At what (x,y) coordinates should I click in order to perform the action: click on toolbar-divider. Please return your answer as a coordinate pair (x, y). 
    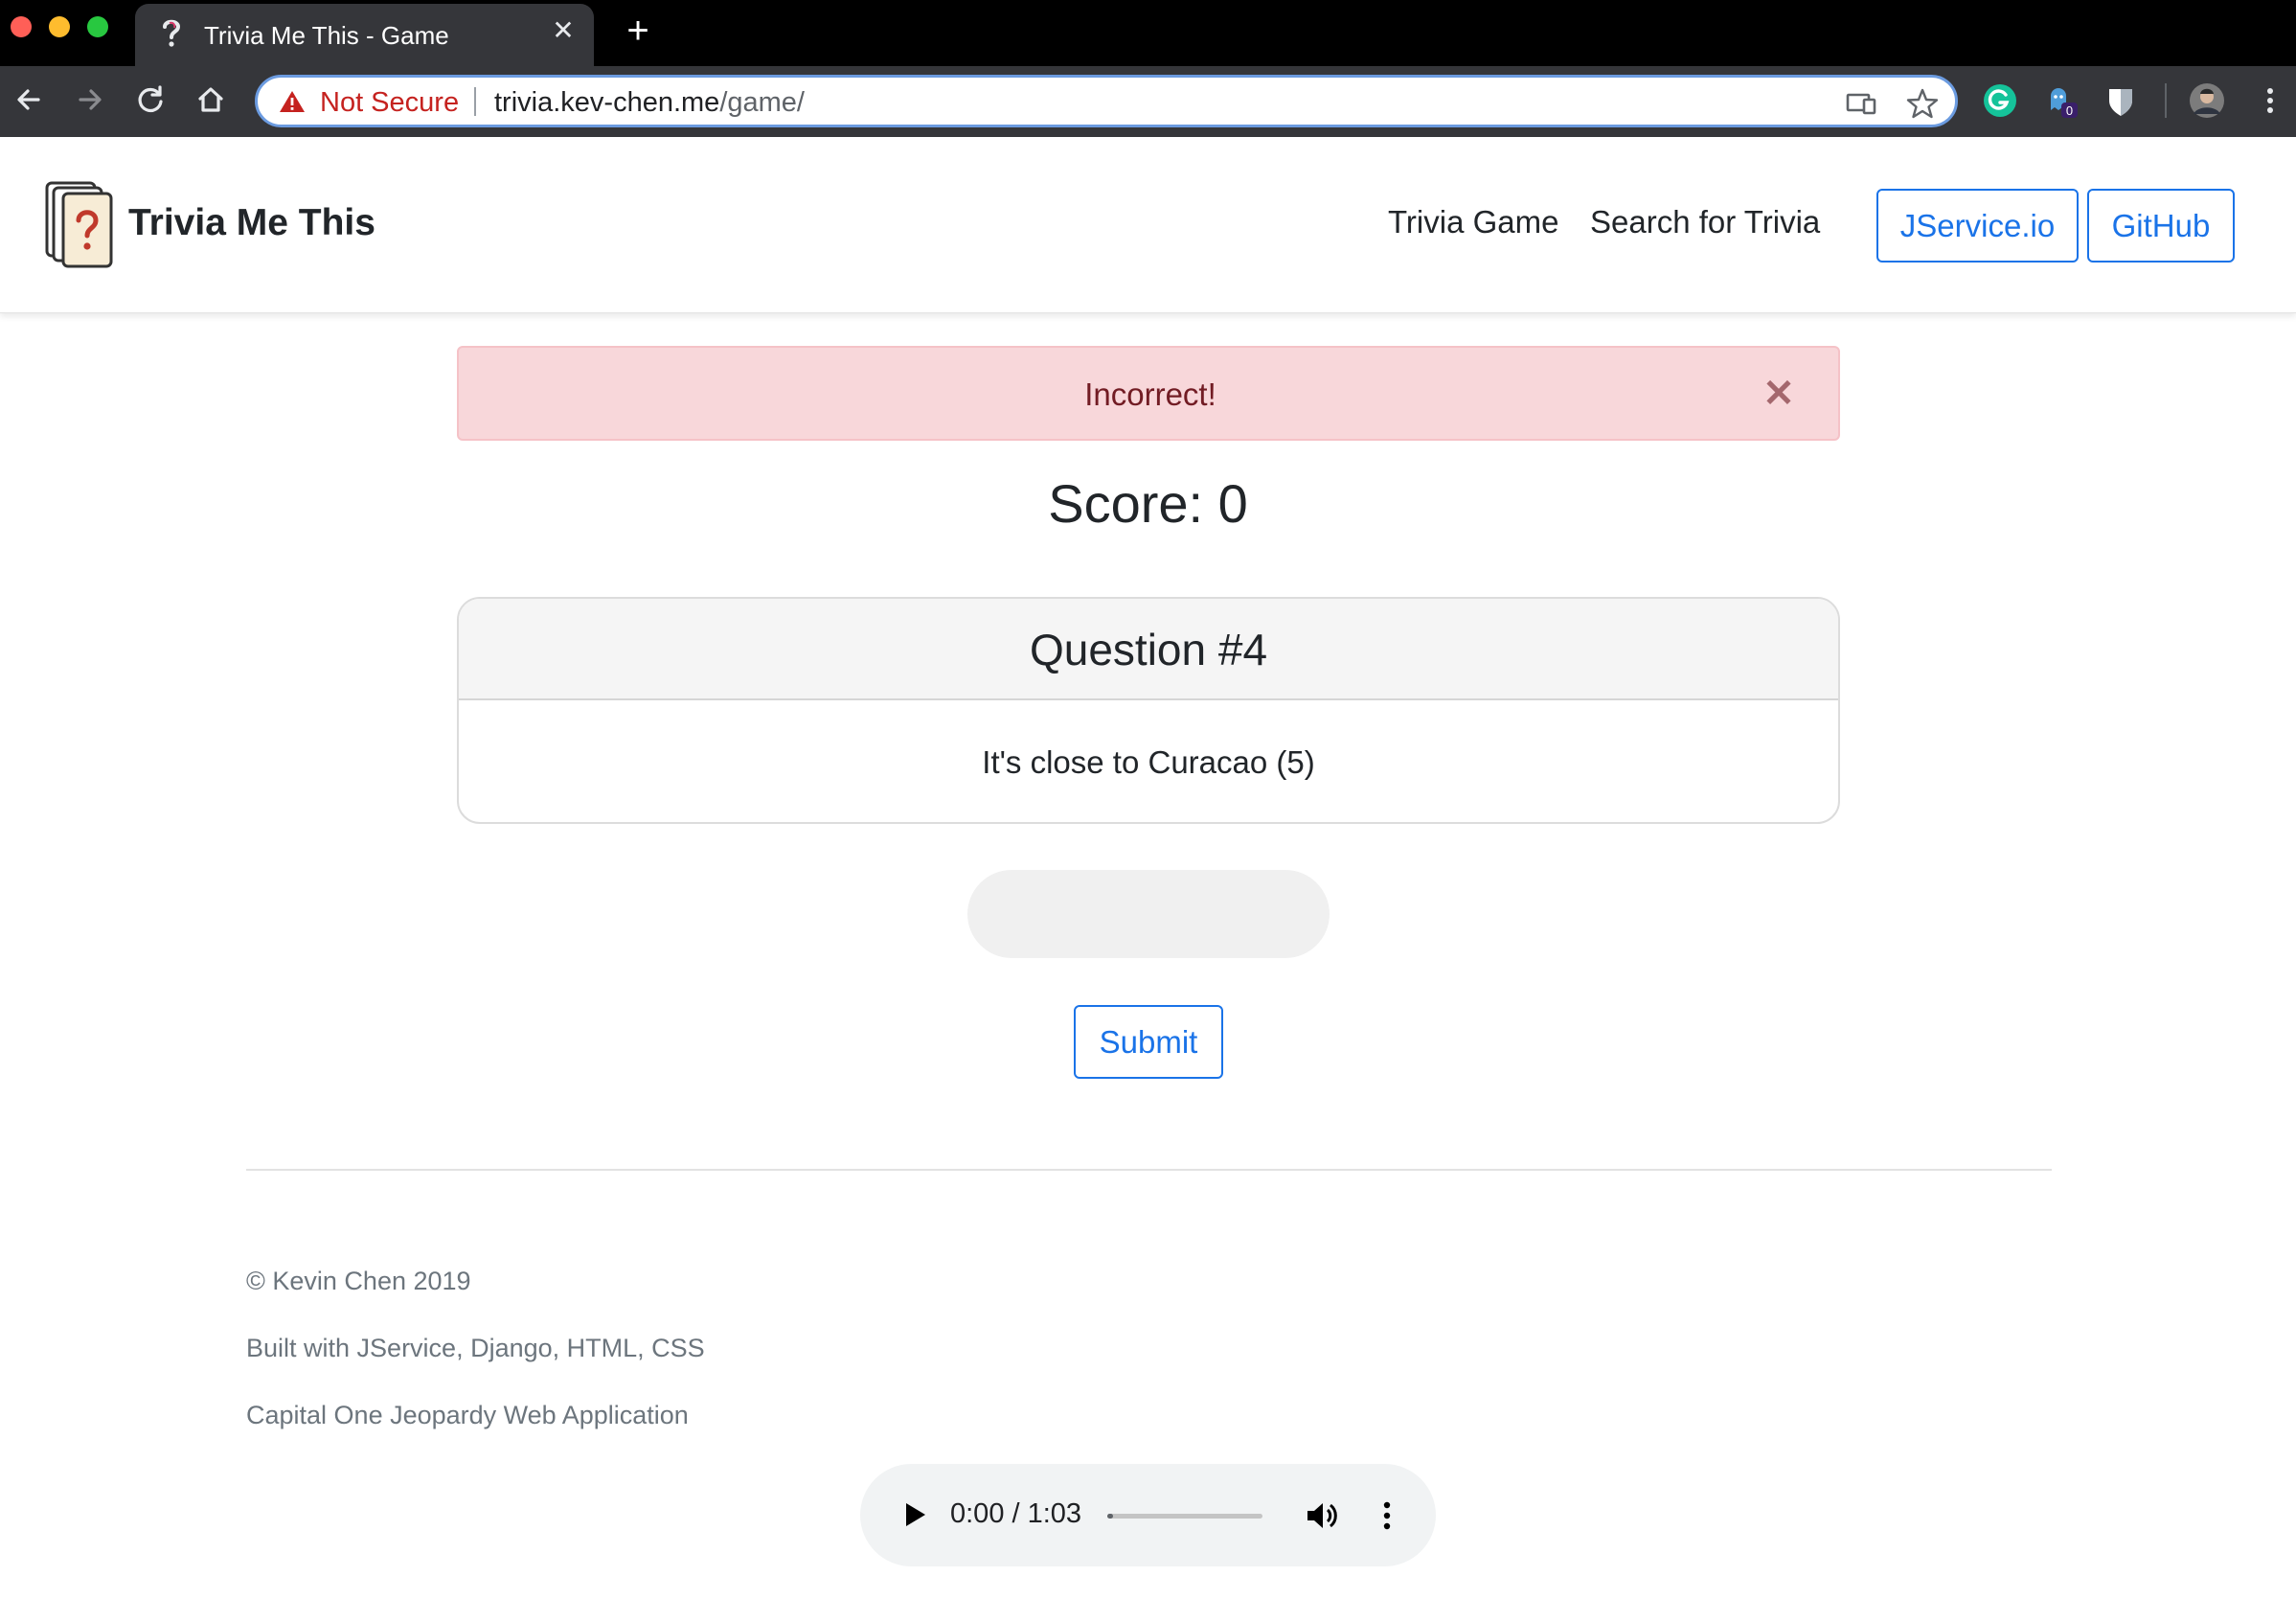
    Looking at the image, I should click on (2166, 100).